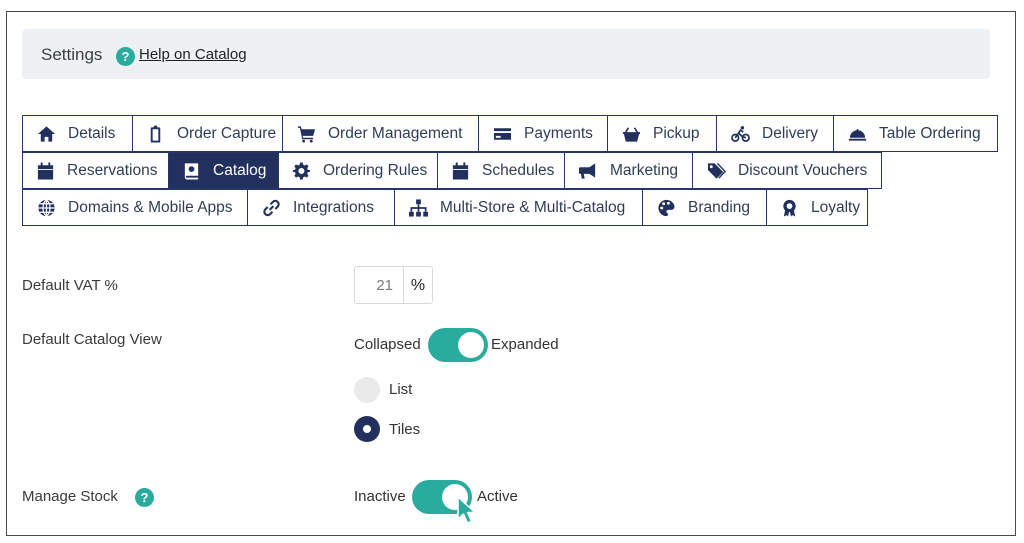 This screenshot has width=1024, height=543. I want to click on manage-stock-off-label: Inactive, so click(380, 496).